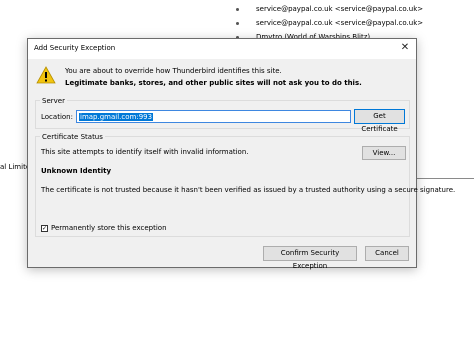 The height and width of the screenshot is (363, 474). What do you see at coordinates (72, 137) in the screenshot?
I see `certificate-status-label: Certificate Status` at bounding box center [72, 137].